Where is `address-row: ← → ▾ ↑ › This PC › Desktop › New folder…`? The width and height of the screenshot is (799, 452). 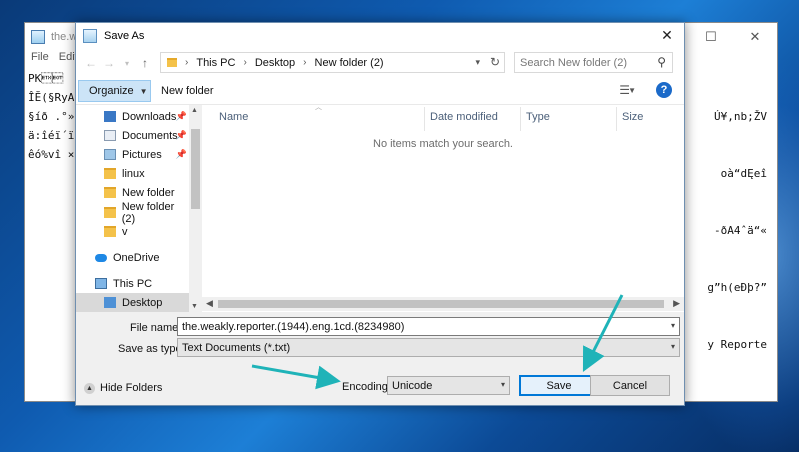 address-row: ← → ▾ ↑ › This PC › Desktop › New folder… is located at coordinates (380, 63).